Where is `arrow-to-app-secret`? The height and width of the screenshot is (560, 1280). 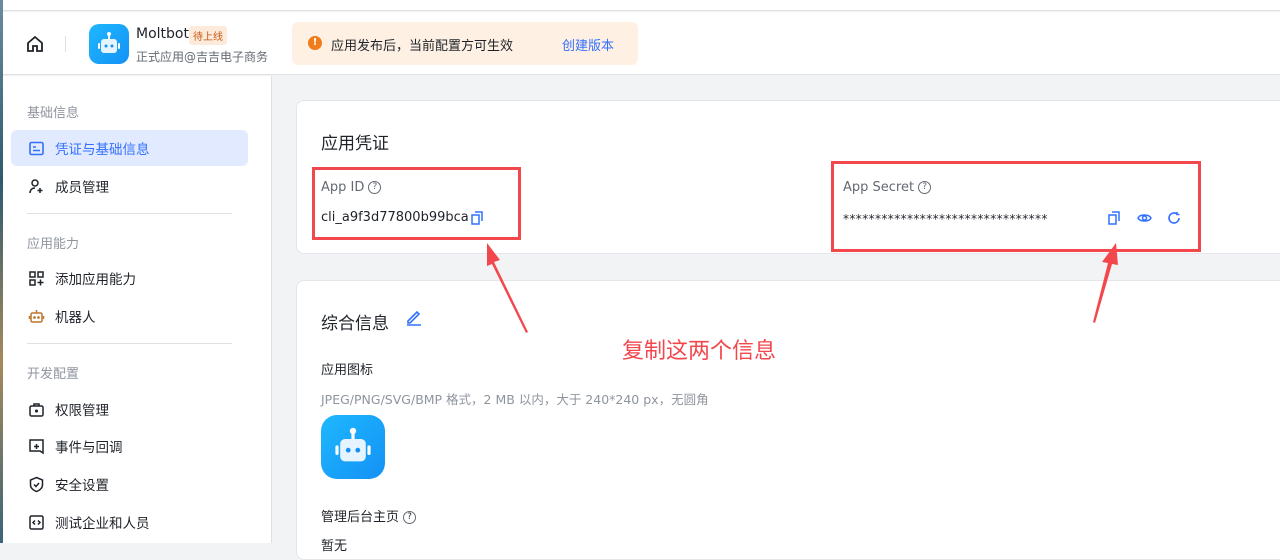
arrow-to-app-secret is located at coordinates (1105, 283).